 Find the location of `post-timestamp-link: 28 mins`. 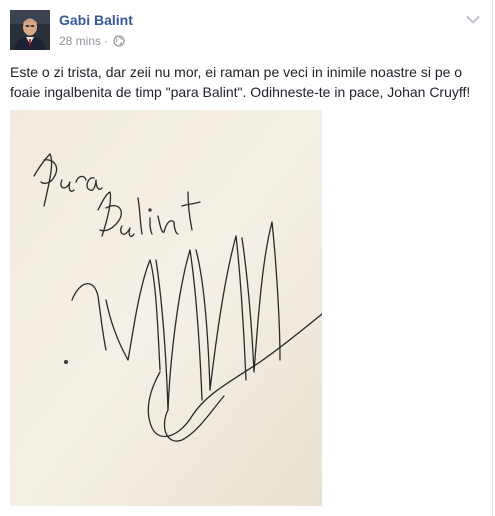

post-timestamp-link: 28 mins is located at coordinates (80, 41).